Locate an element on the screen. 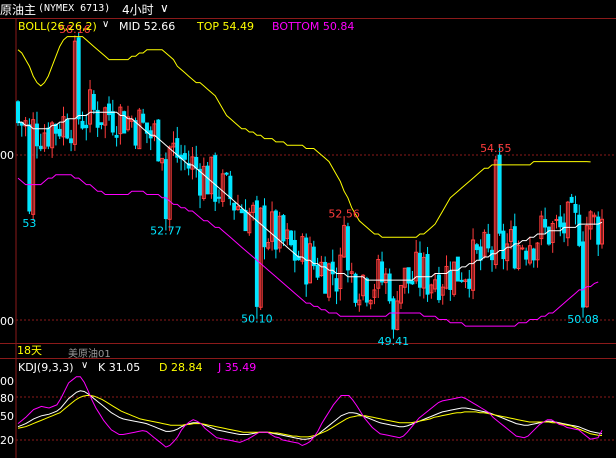 The image size is (616, 458). kdj-k-line is located at coordinates (310, 415).